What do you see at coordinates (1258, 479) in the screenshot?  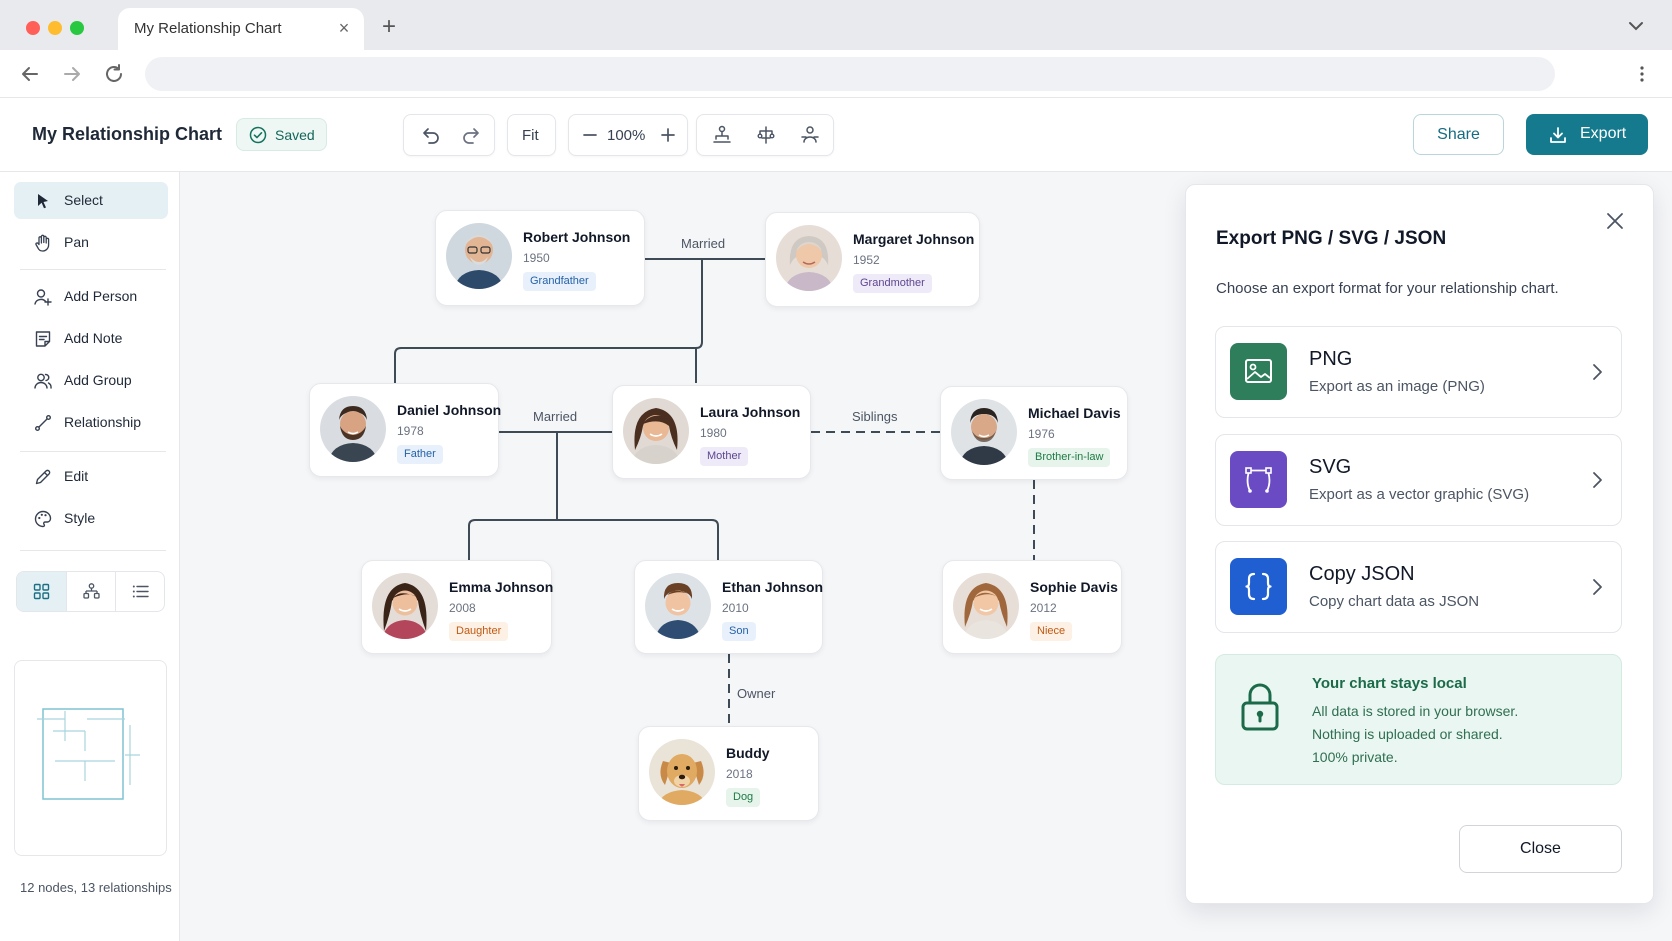 I see `vector-icon` at bounding box center [1258, 479].